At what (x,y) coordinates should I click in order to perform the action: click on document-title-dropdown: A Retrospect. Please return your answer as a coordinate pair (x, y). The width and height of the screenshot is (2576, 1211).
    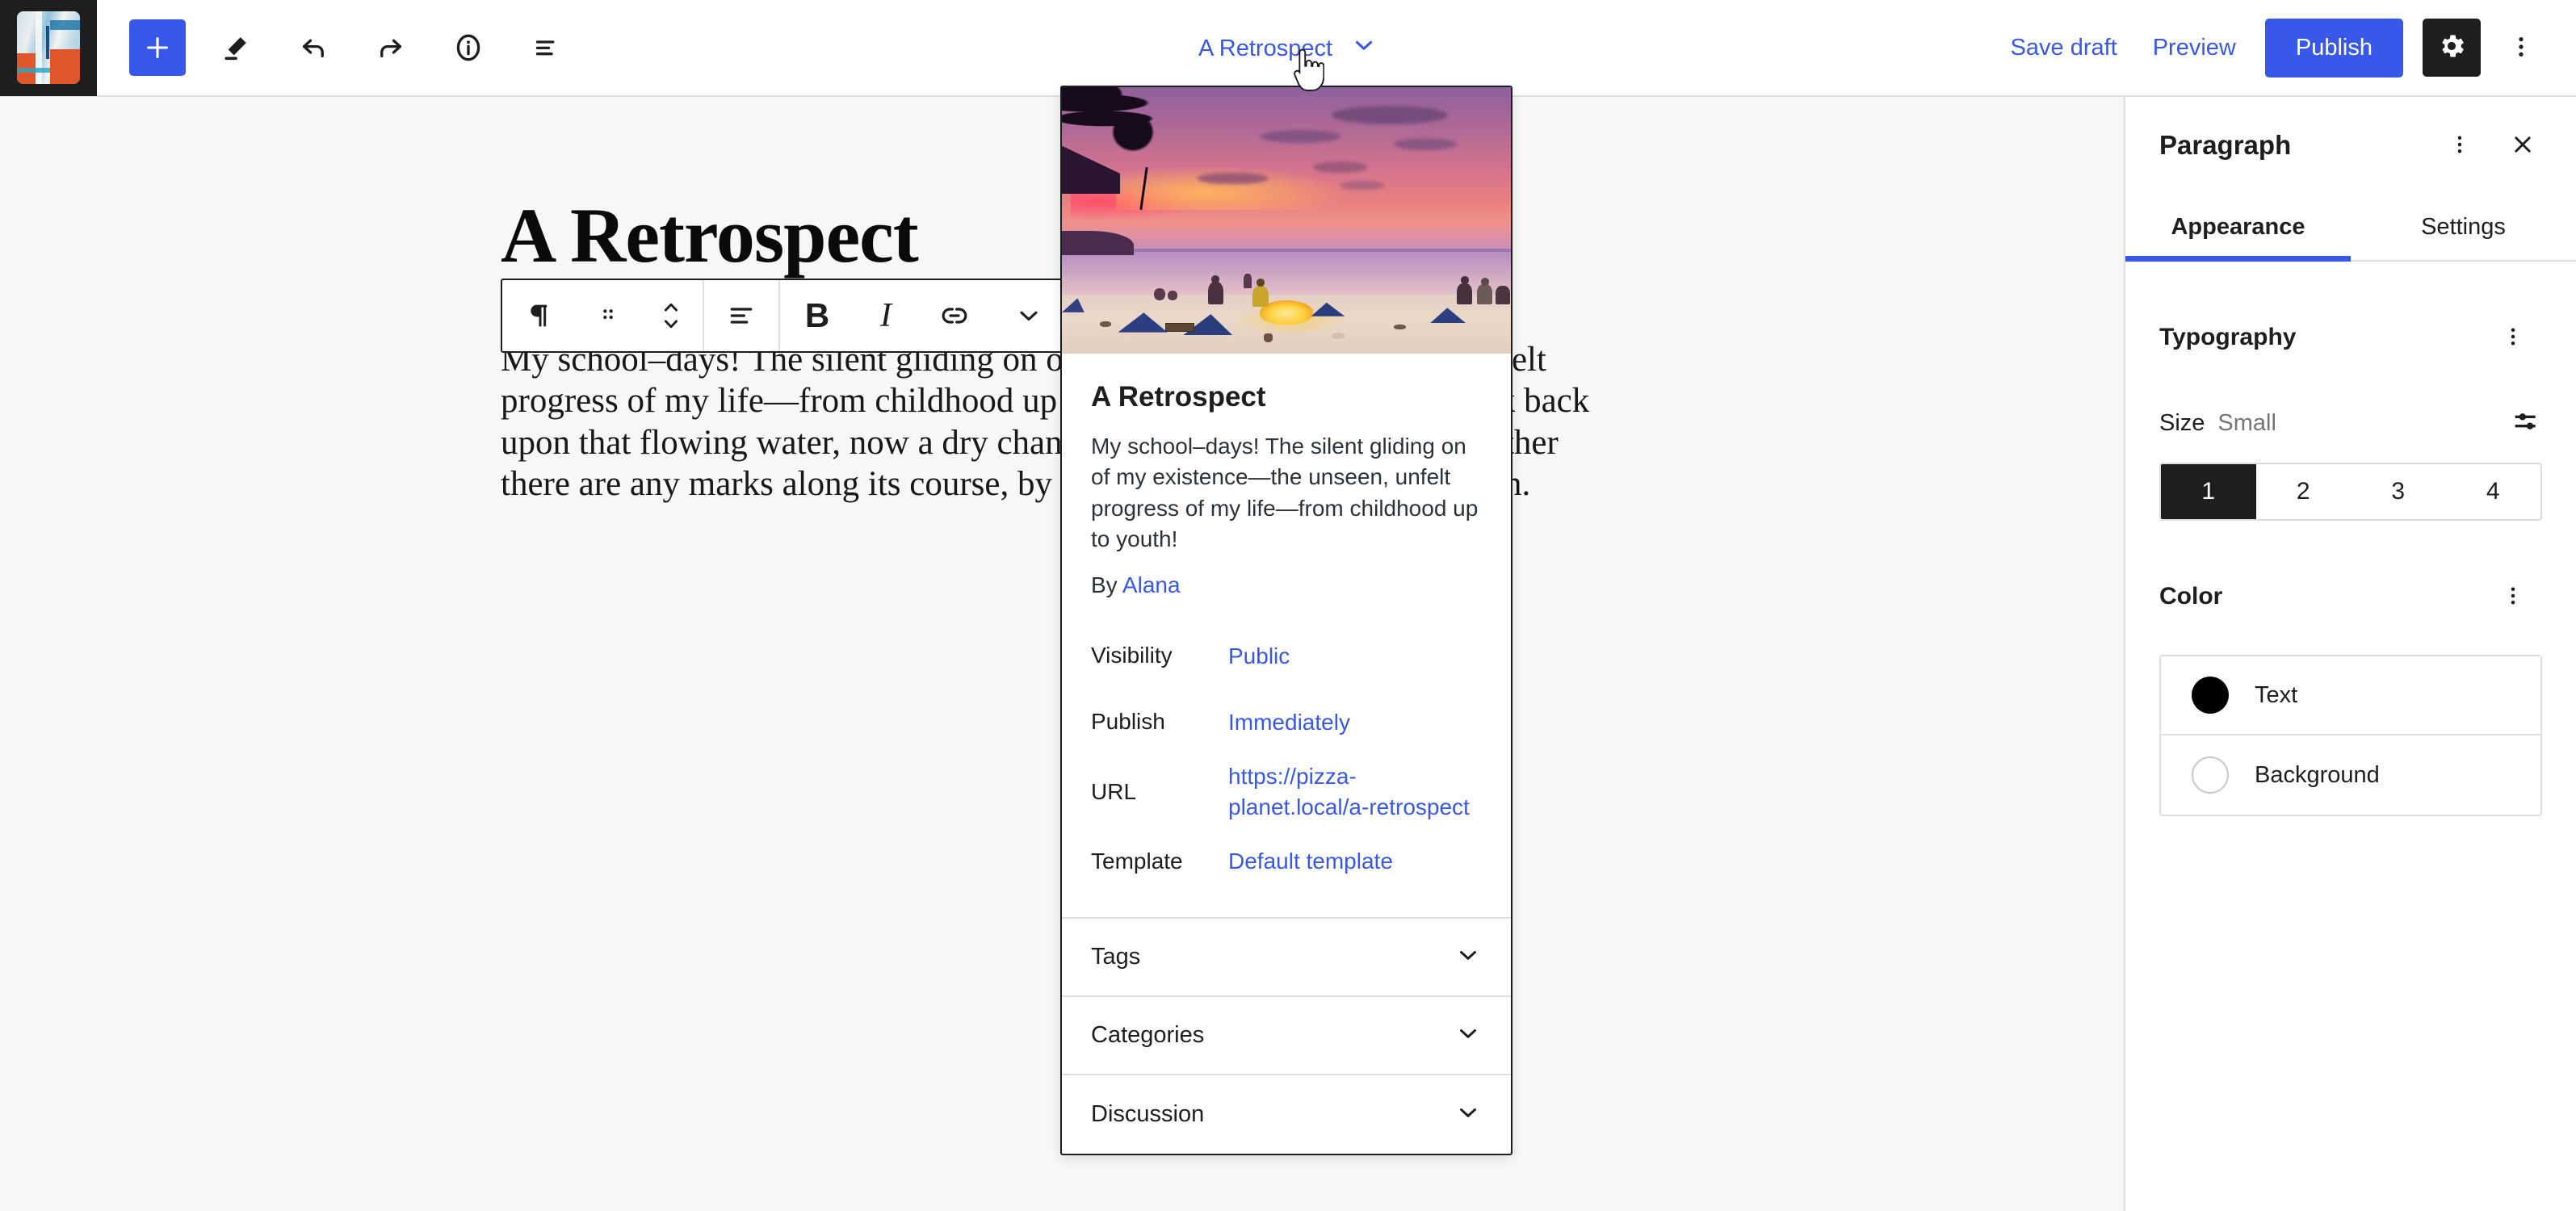
    Looking at the image, I should click on (1288, 48).